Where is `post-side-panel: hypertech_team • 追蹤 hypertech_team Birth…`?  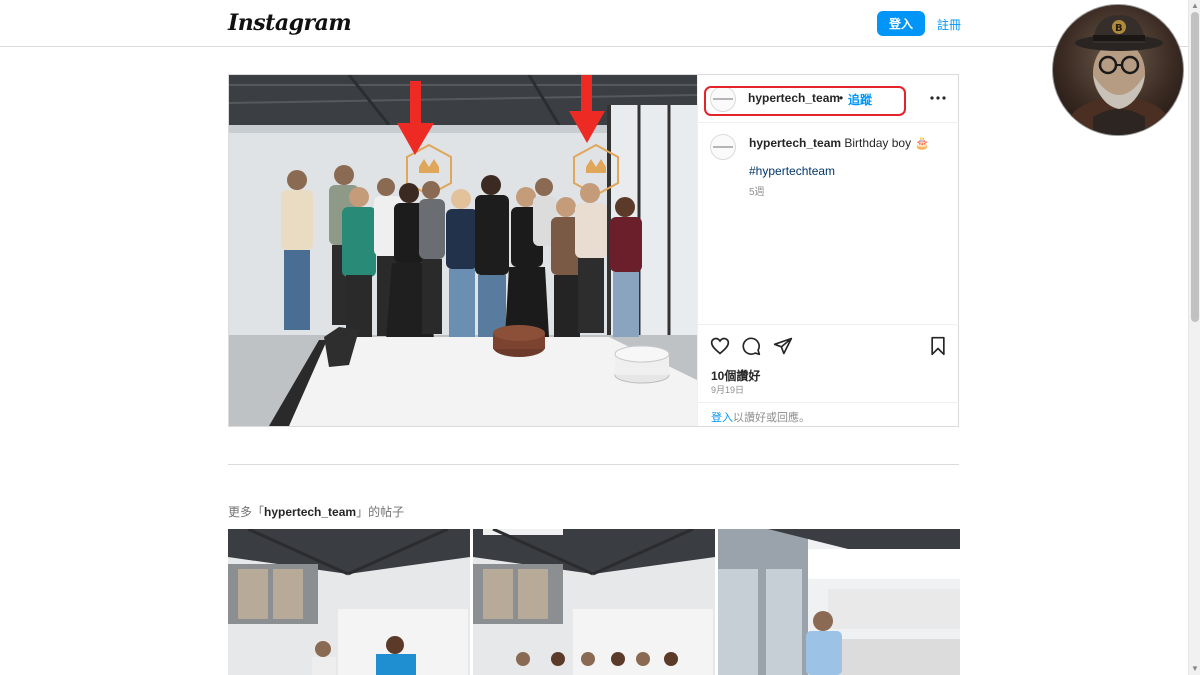
post-side-panel: hypertech_team • 追蹤 hypertech_team Birth… is located at coordinates (828, 250).